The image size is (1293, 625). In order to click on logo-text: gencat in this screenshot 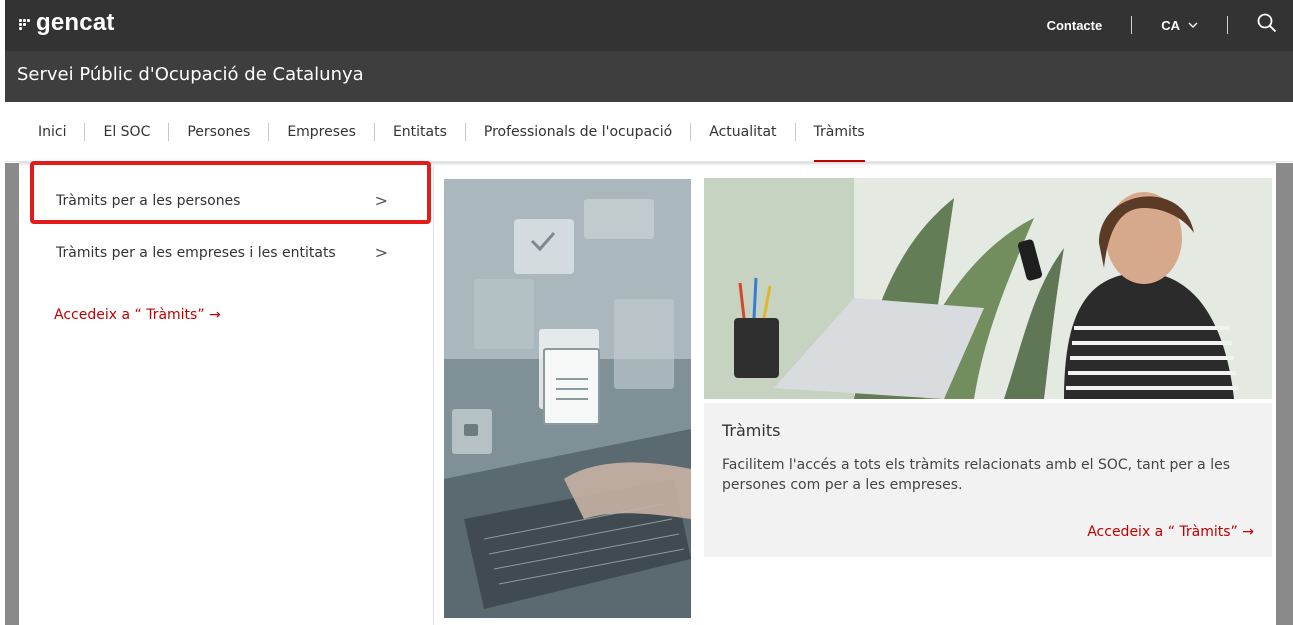, I will do `click(75, 22)`.